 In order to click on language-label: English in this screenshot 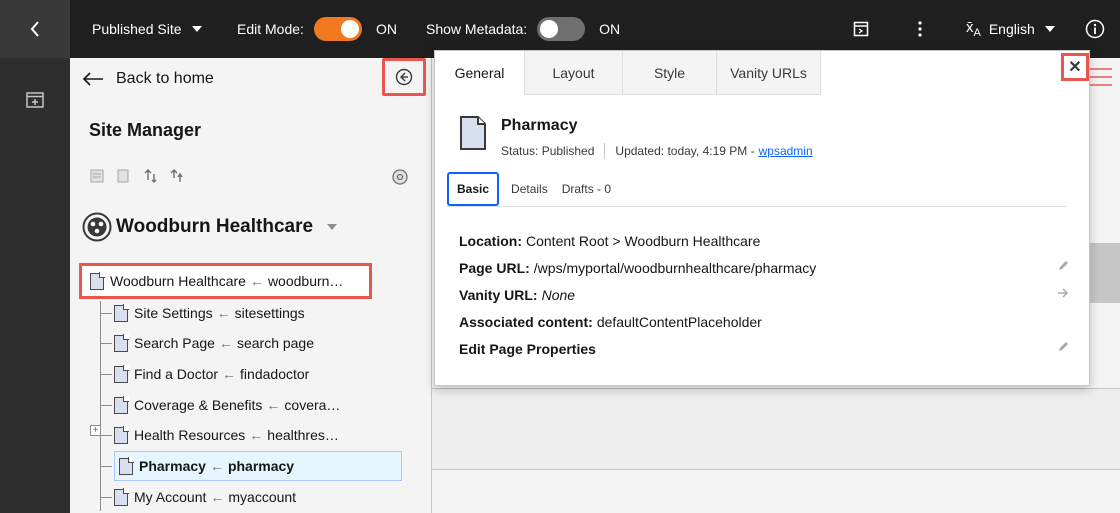, I will do `click(1011, 29)`.